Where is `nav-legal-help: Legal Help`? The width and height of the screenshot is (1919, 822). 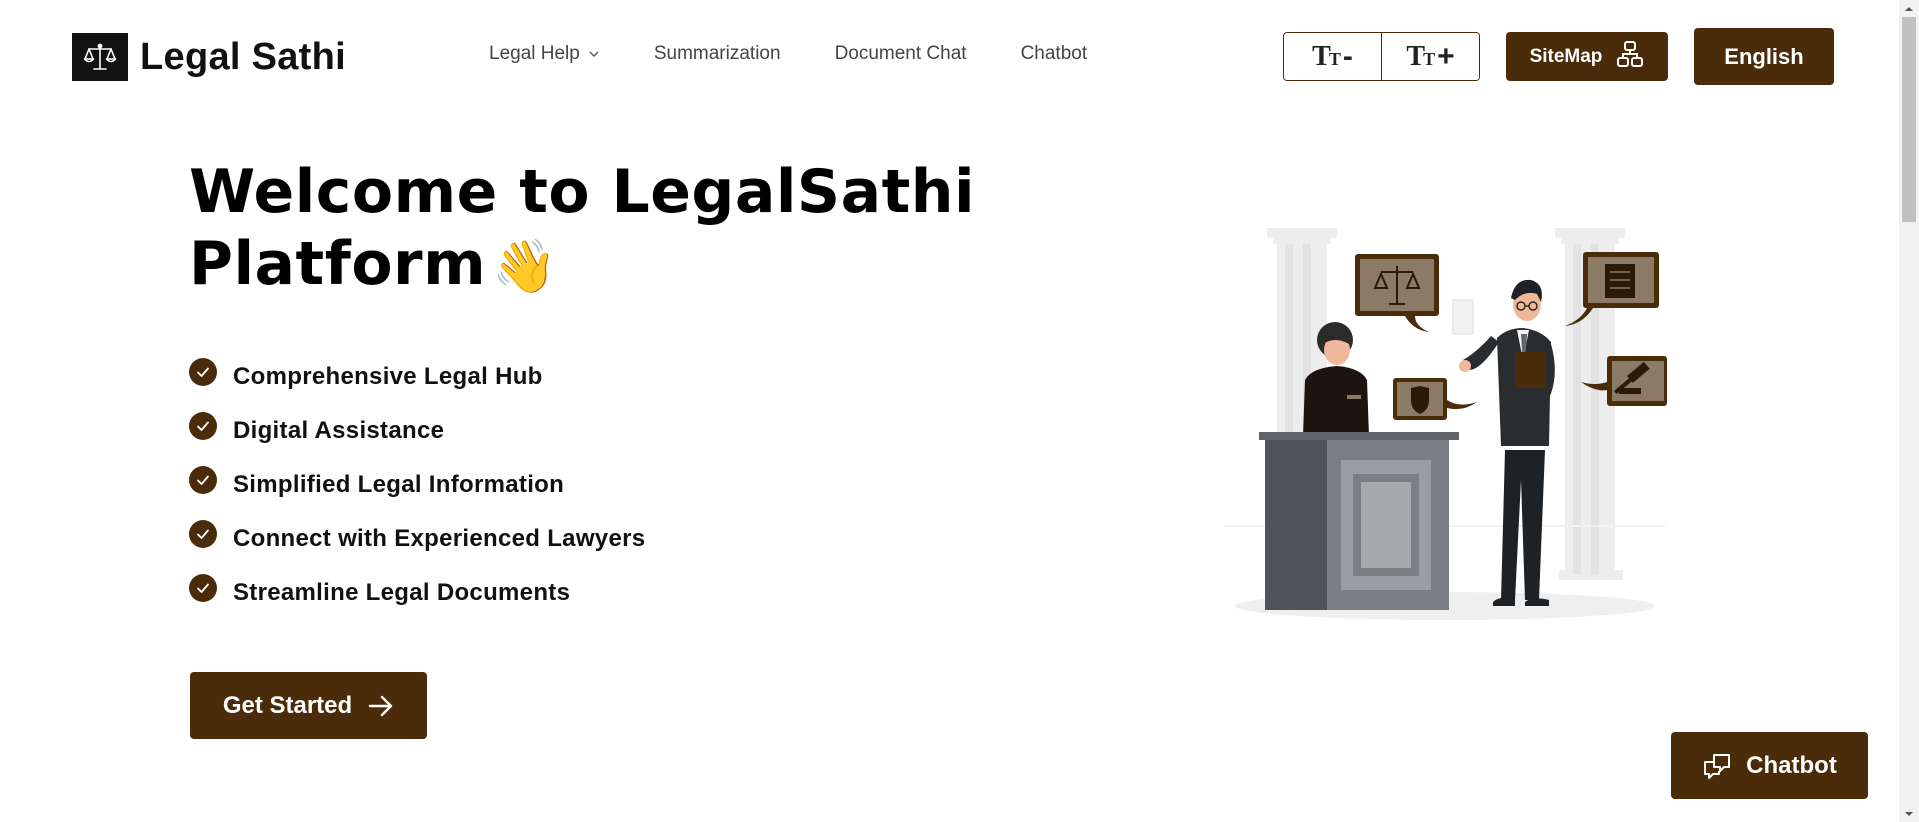
nav-legal-help: Legal Help is located at coordinates (544, 54).